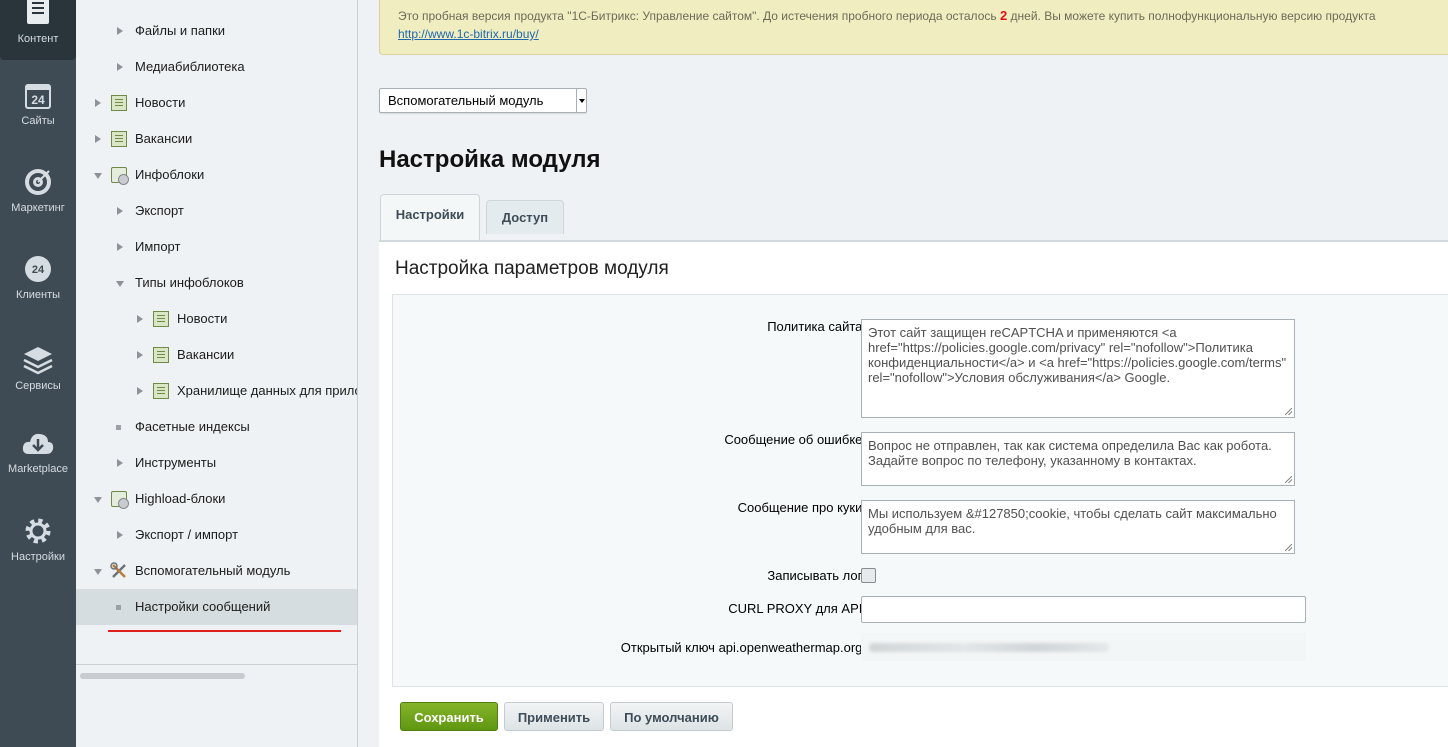 The height and width of the screenshot is (747, 1448). I want to click on save-button: Сохранить, so click(449, 716).